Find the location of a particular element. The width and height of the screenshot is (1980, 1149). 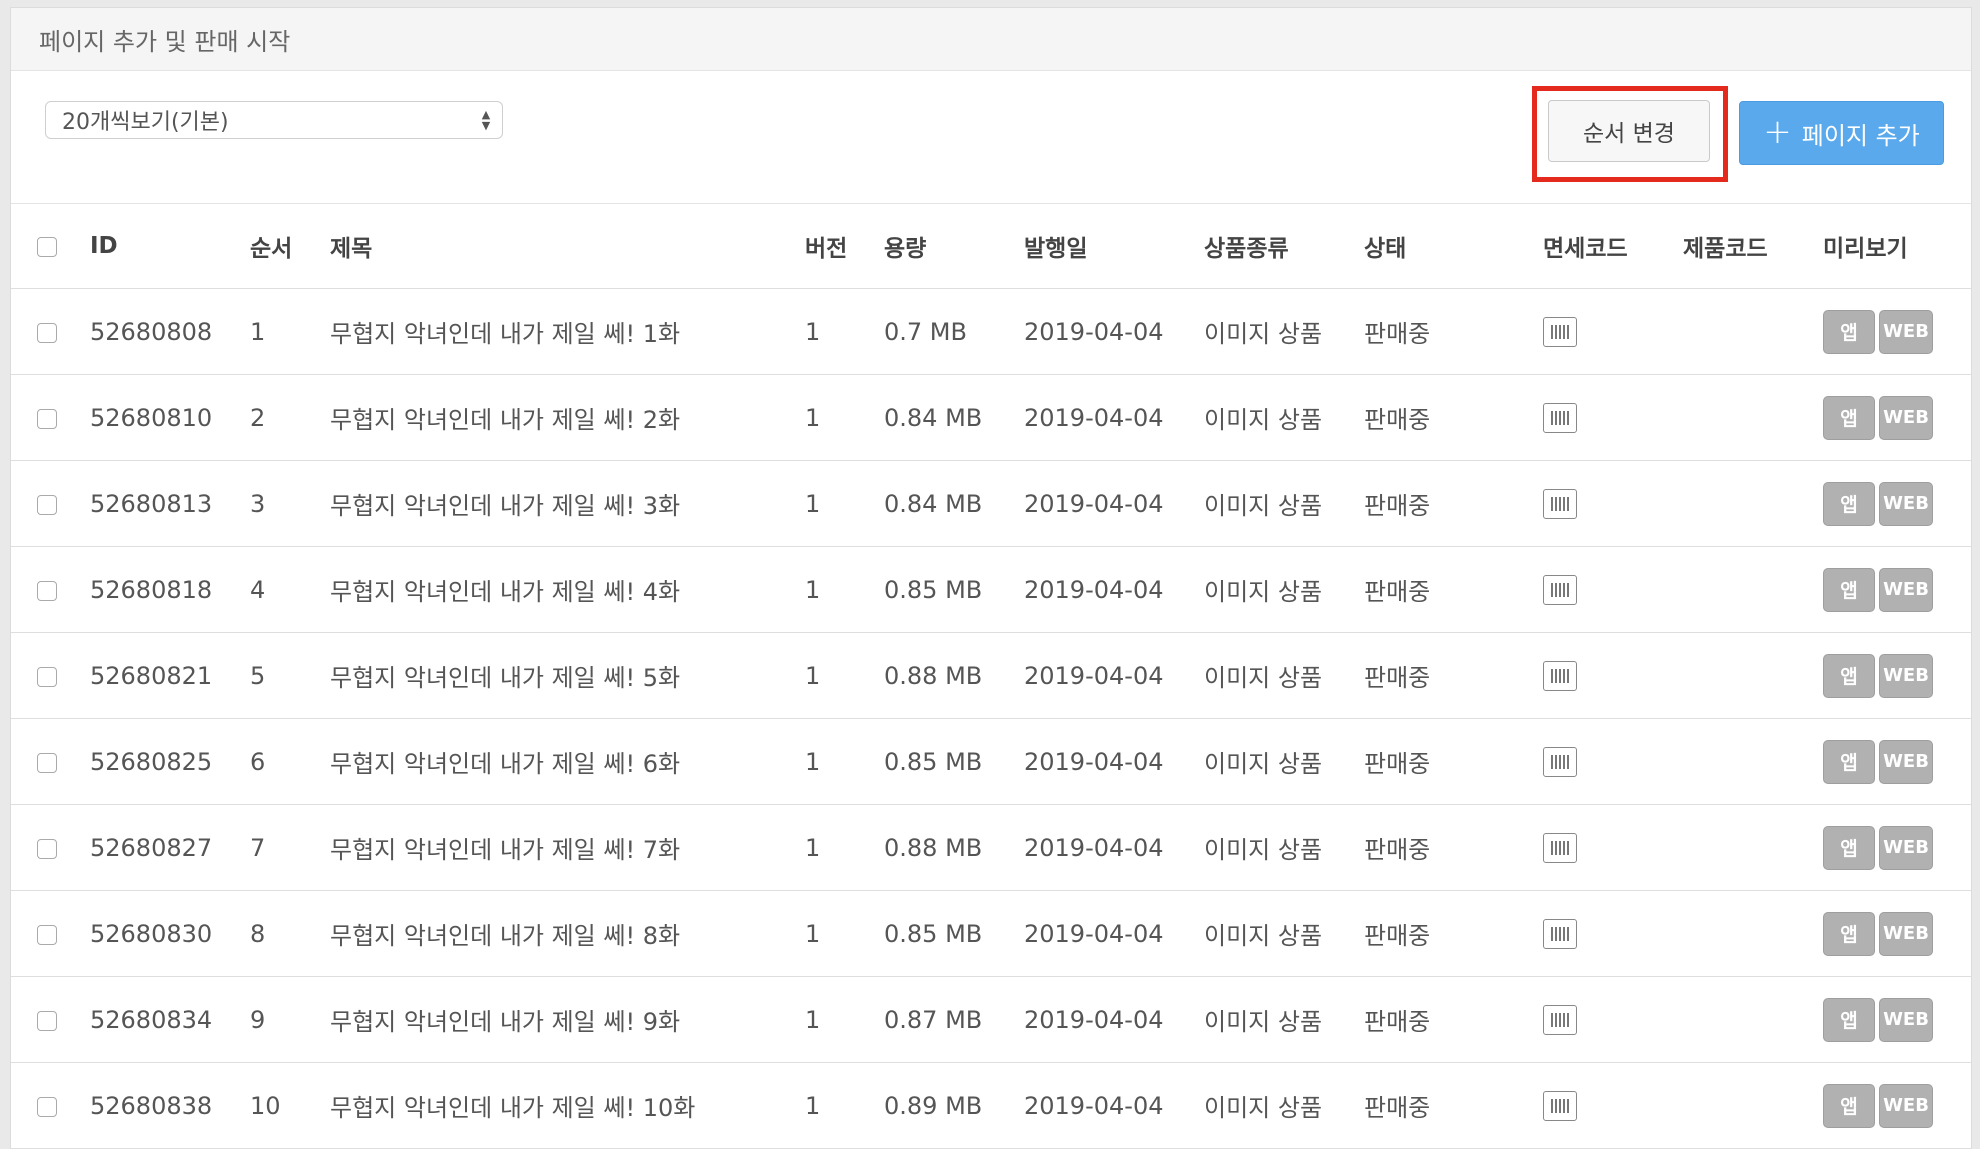

header-status: 상태 is located at coordinates (1453, 246).